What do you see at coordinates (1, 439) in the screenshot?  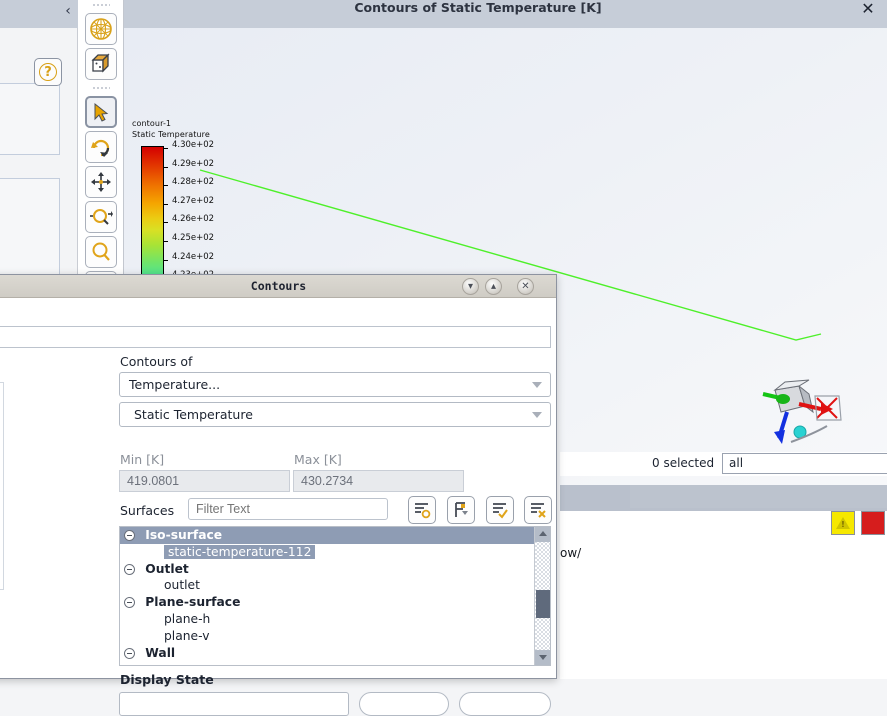 I see `option-boundary-values: Boundary Values` at bounding box center [1, 439].